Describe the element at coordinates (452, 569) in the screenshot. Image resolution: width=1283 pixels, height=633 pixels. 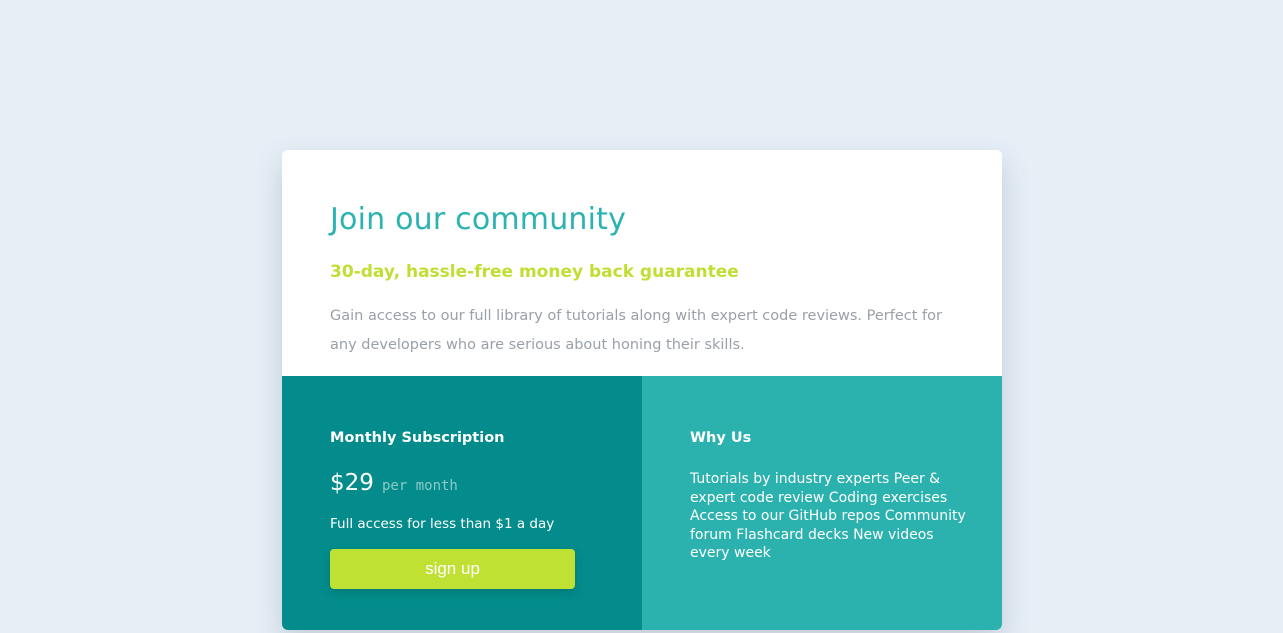
I see `sign-up-button: sign up` at that location.